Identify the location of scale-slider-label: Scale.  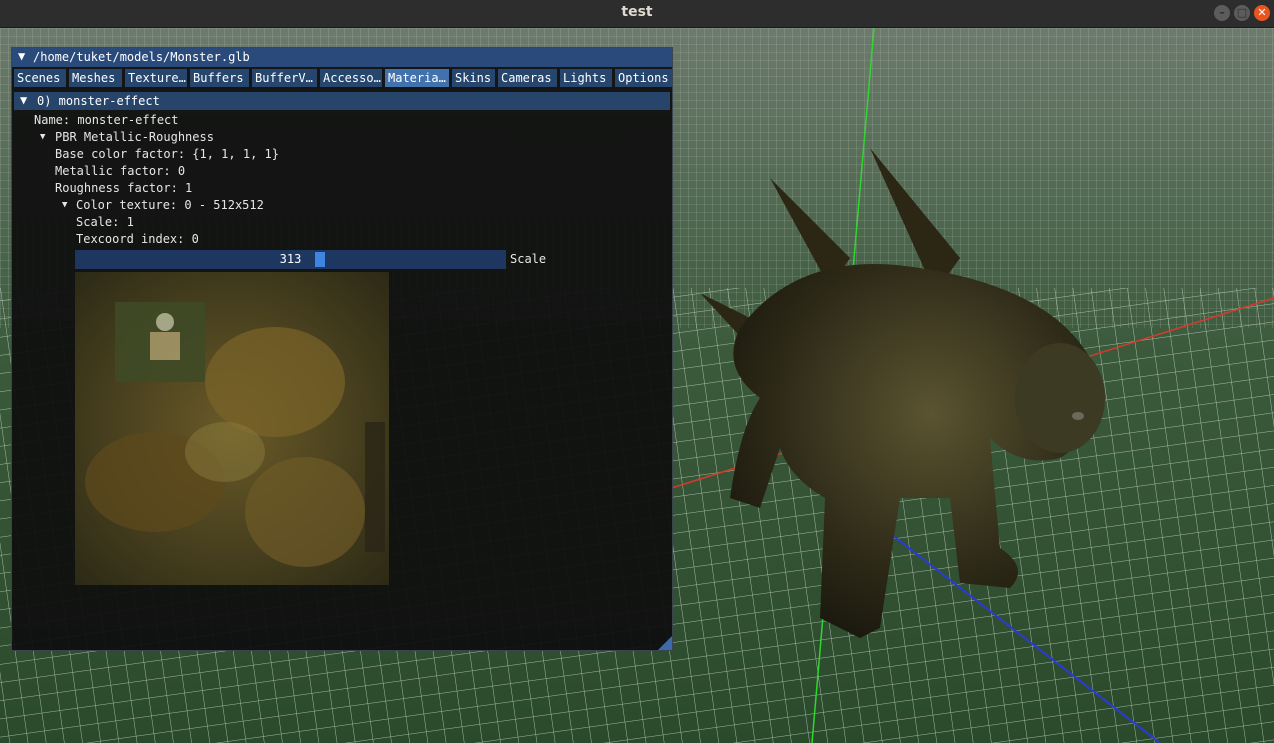
(528, 259).